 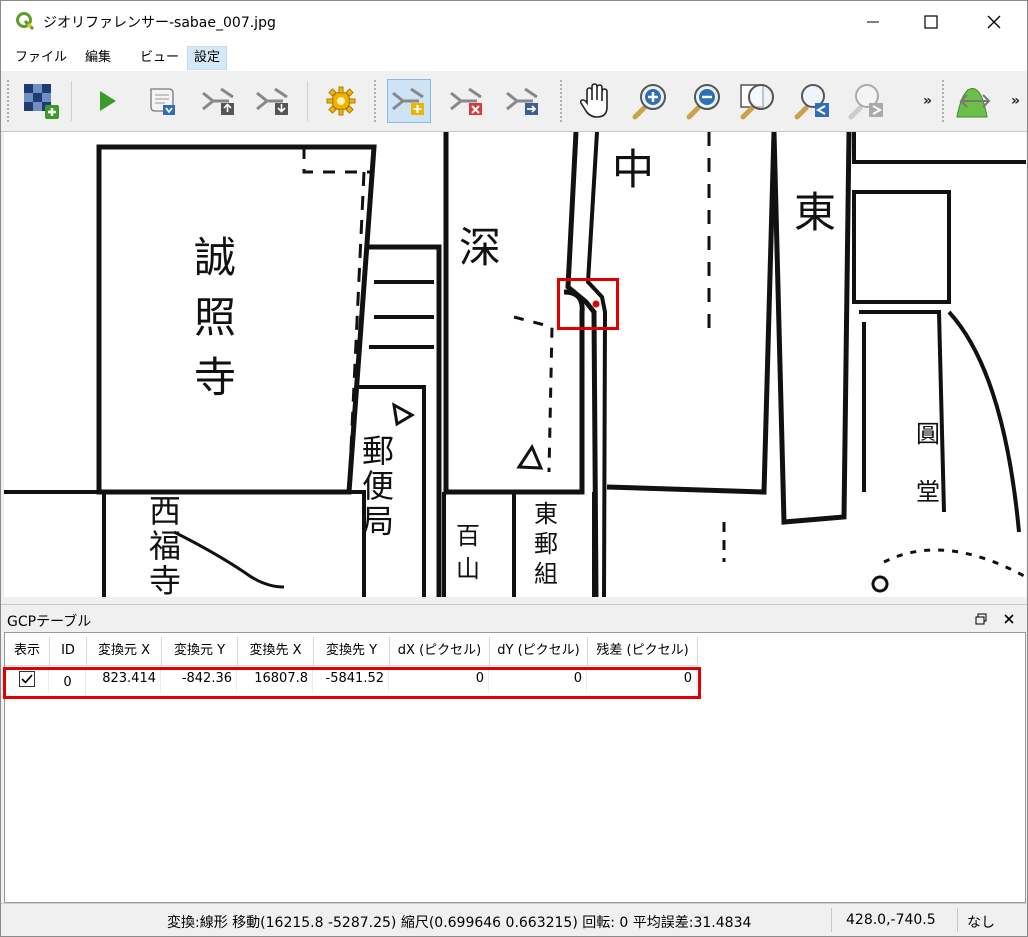 What do you see at coordinates (546, 574) in the screenshot?
I see `map-label: 組` at bounding box center [546, 574].